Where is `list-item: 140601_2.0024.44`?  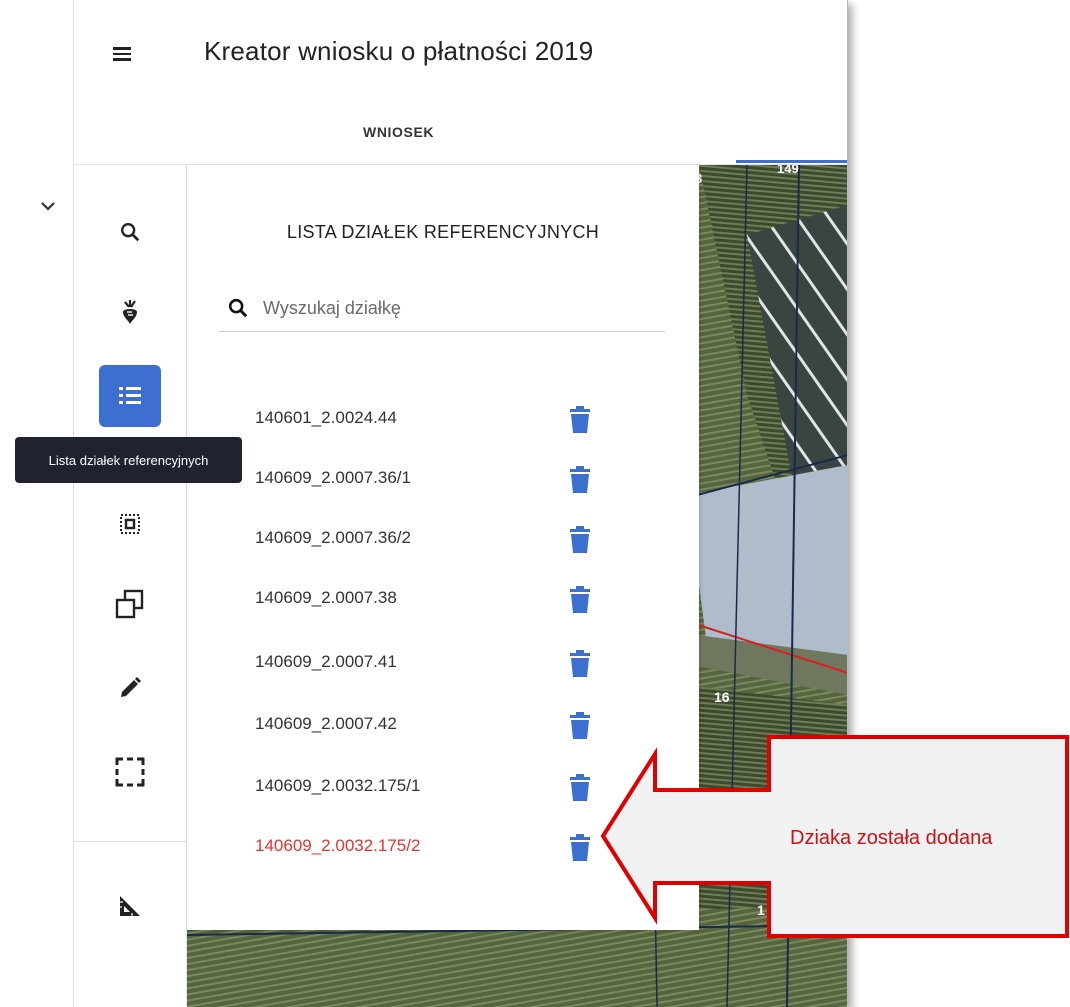 list-item: 140601_2.0024.44 is located at coordinates (435, 420).